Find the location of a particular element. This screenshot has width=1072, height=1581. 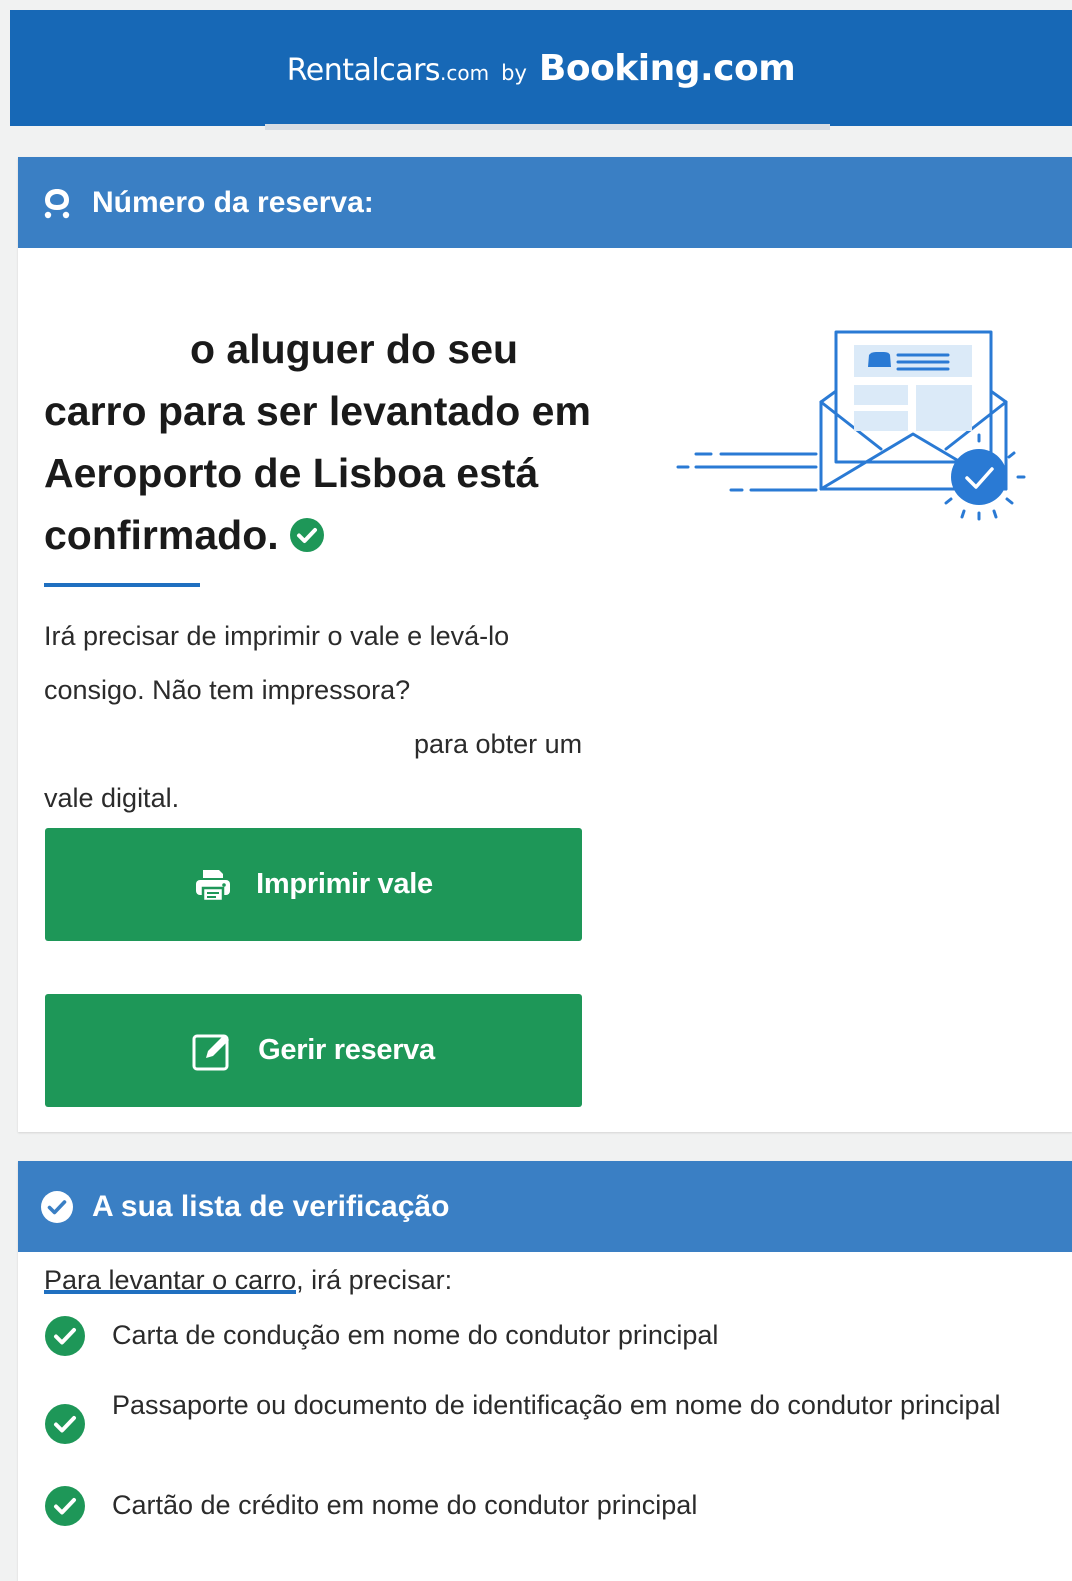

checklist-underline is located at coordinates (170, 1292).